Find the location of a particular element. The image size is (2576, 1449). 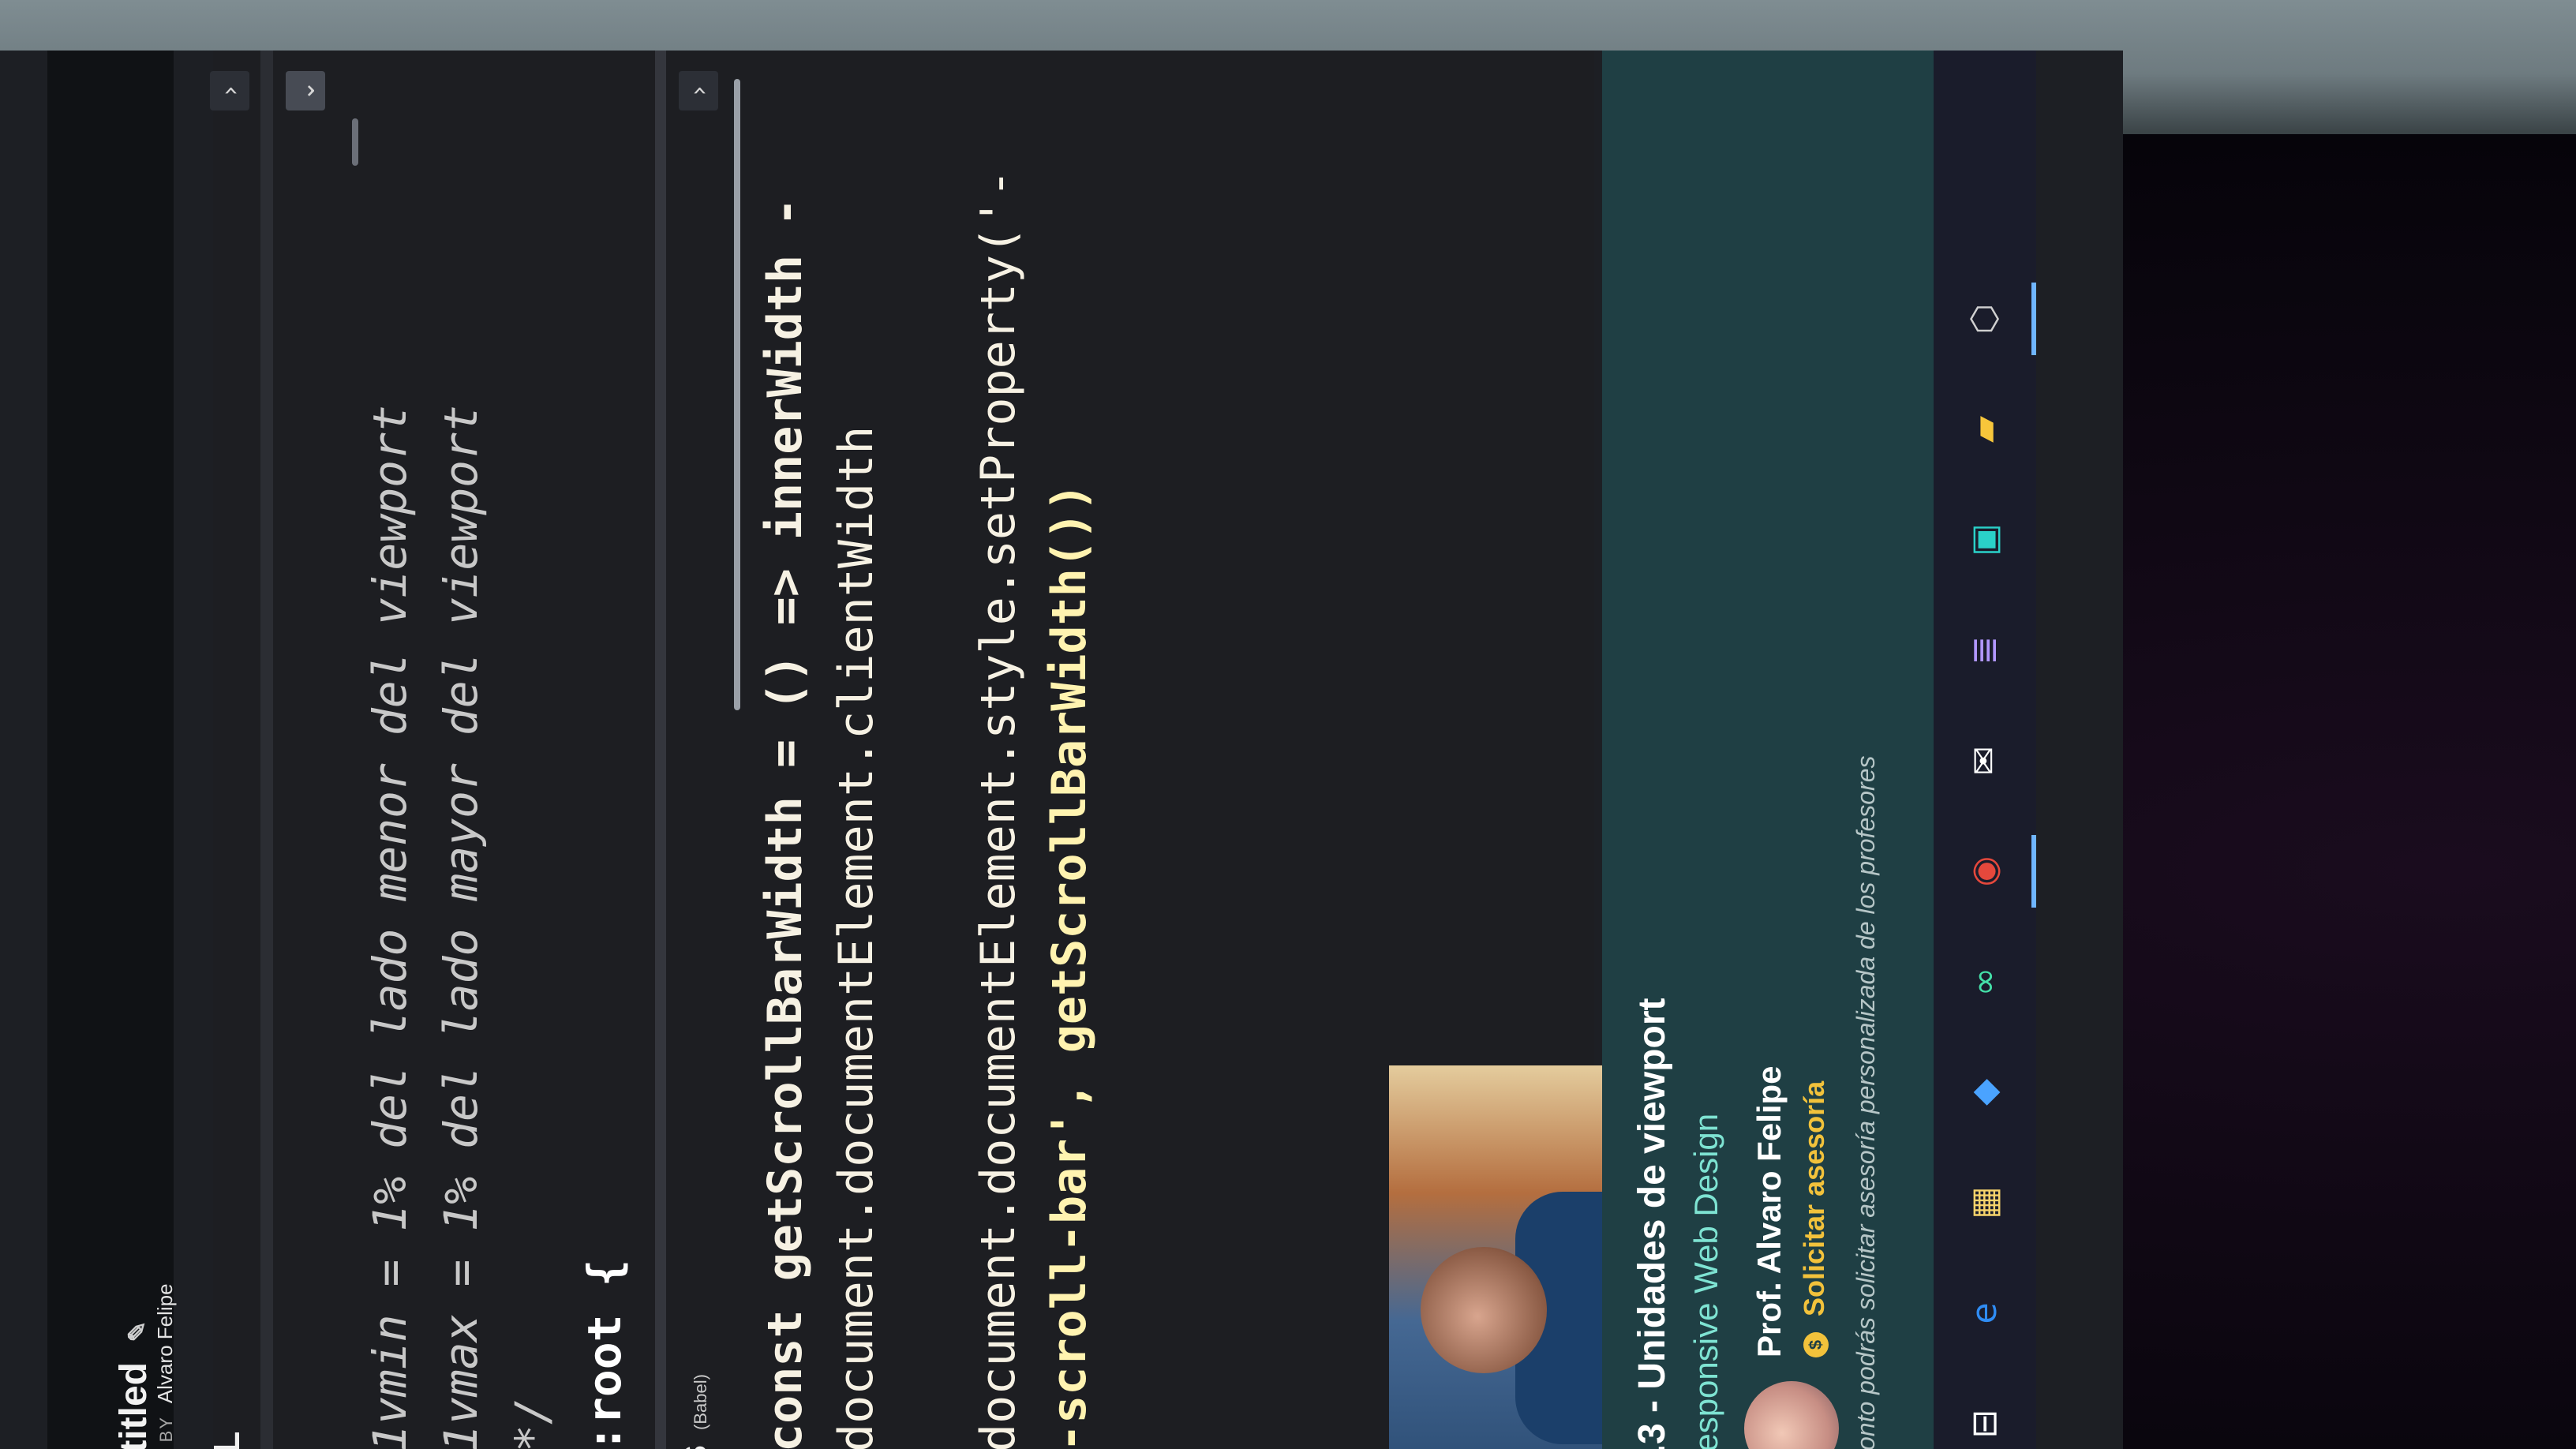

mail-icon: ✉ is located at coordinates (1984, 760).